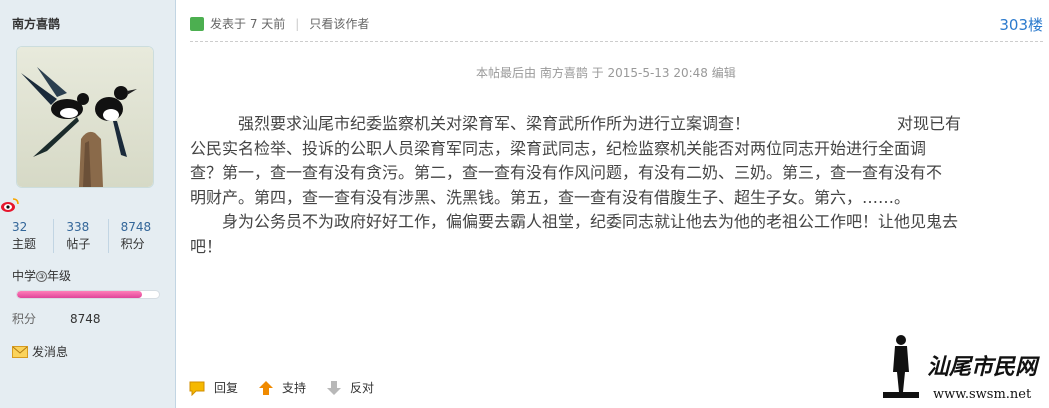 Image resolution: width=1049 pixels, height=408 pixels. Describe the element at coordinates (1021, 24) in the screenshot. I see `floor-number: 303楼` at that location.